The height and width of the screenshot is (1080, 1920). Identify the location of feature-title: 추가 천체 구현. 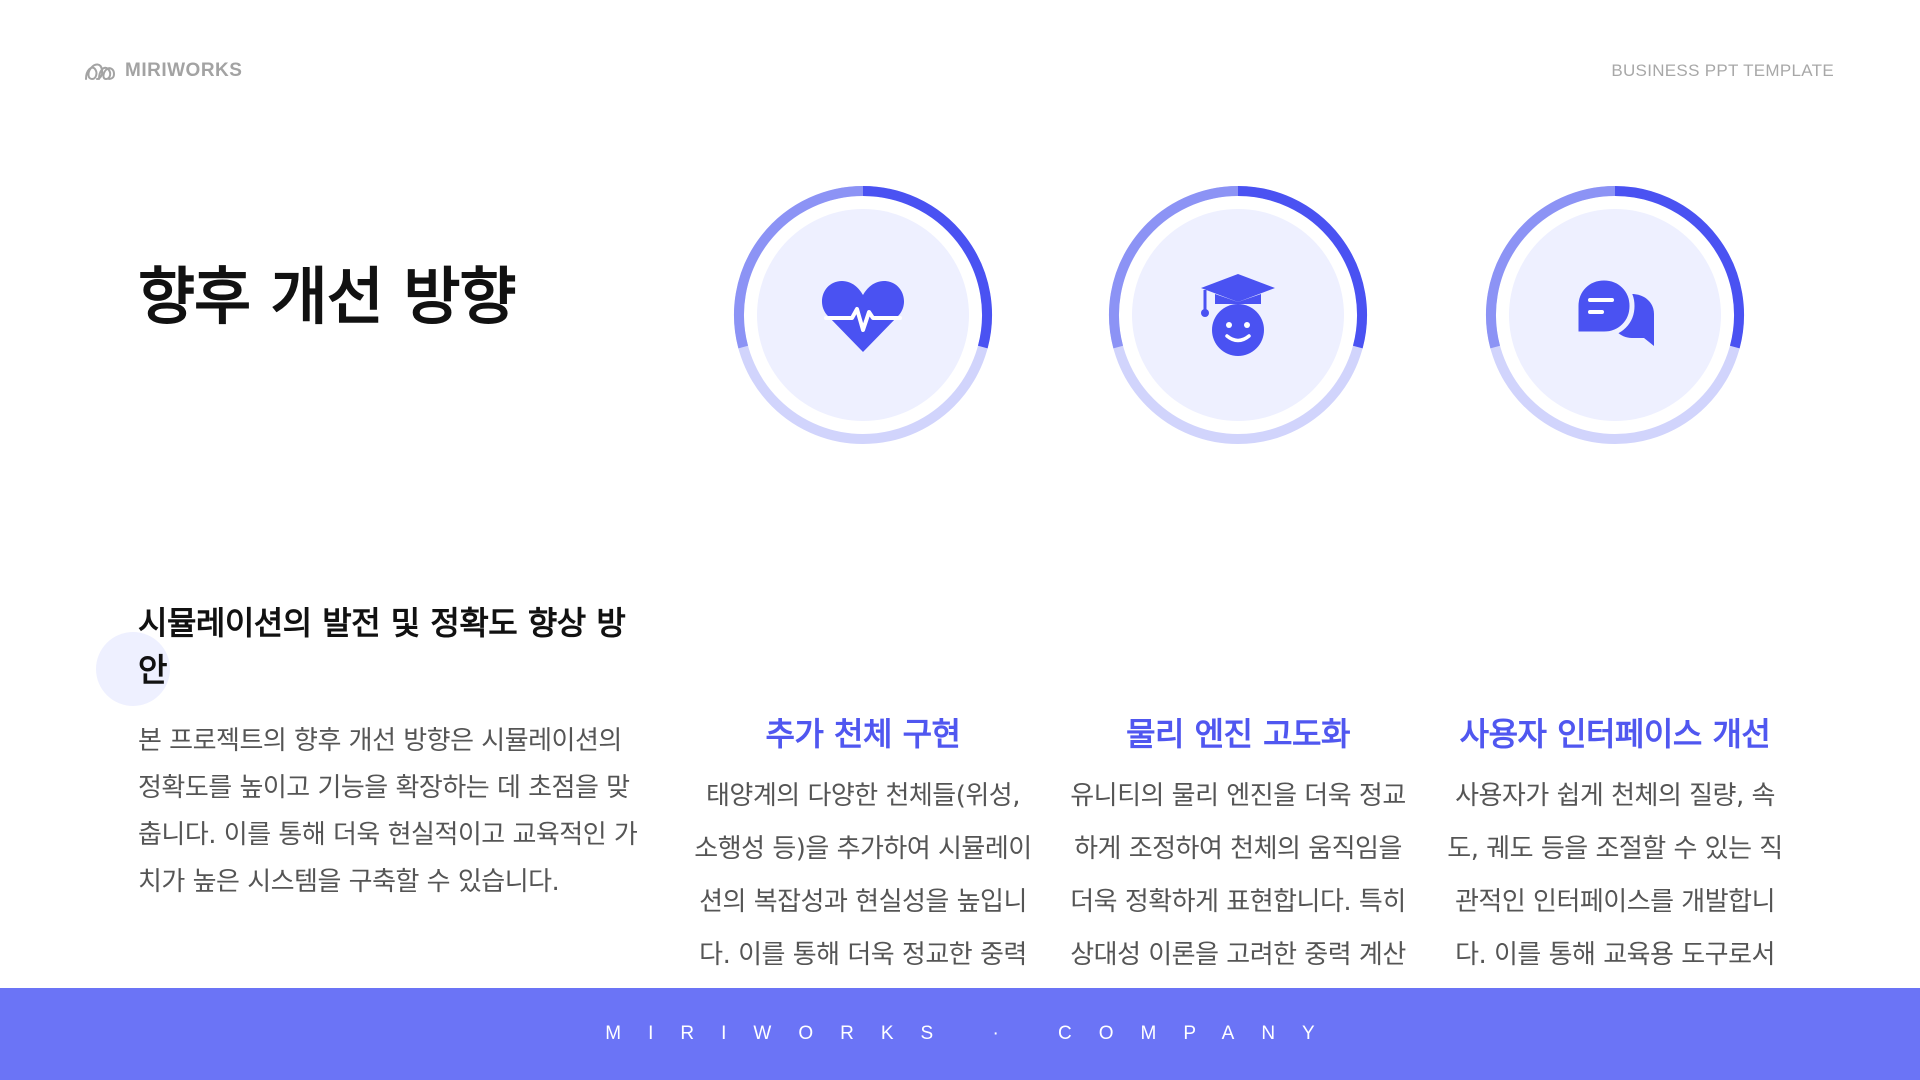
(863, 734).